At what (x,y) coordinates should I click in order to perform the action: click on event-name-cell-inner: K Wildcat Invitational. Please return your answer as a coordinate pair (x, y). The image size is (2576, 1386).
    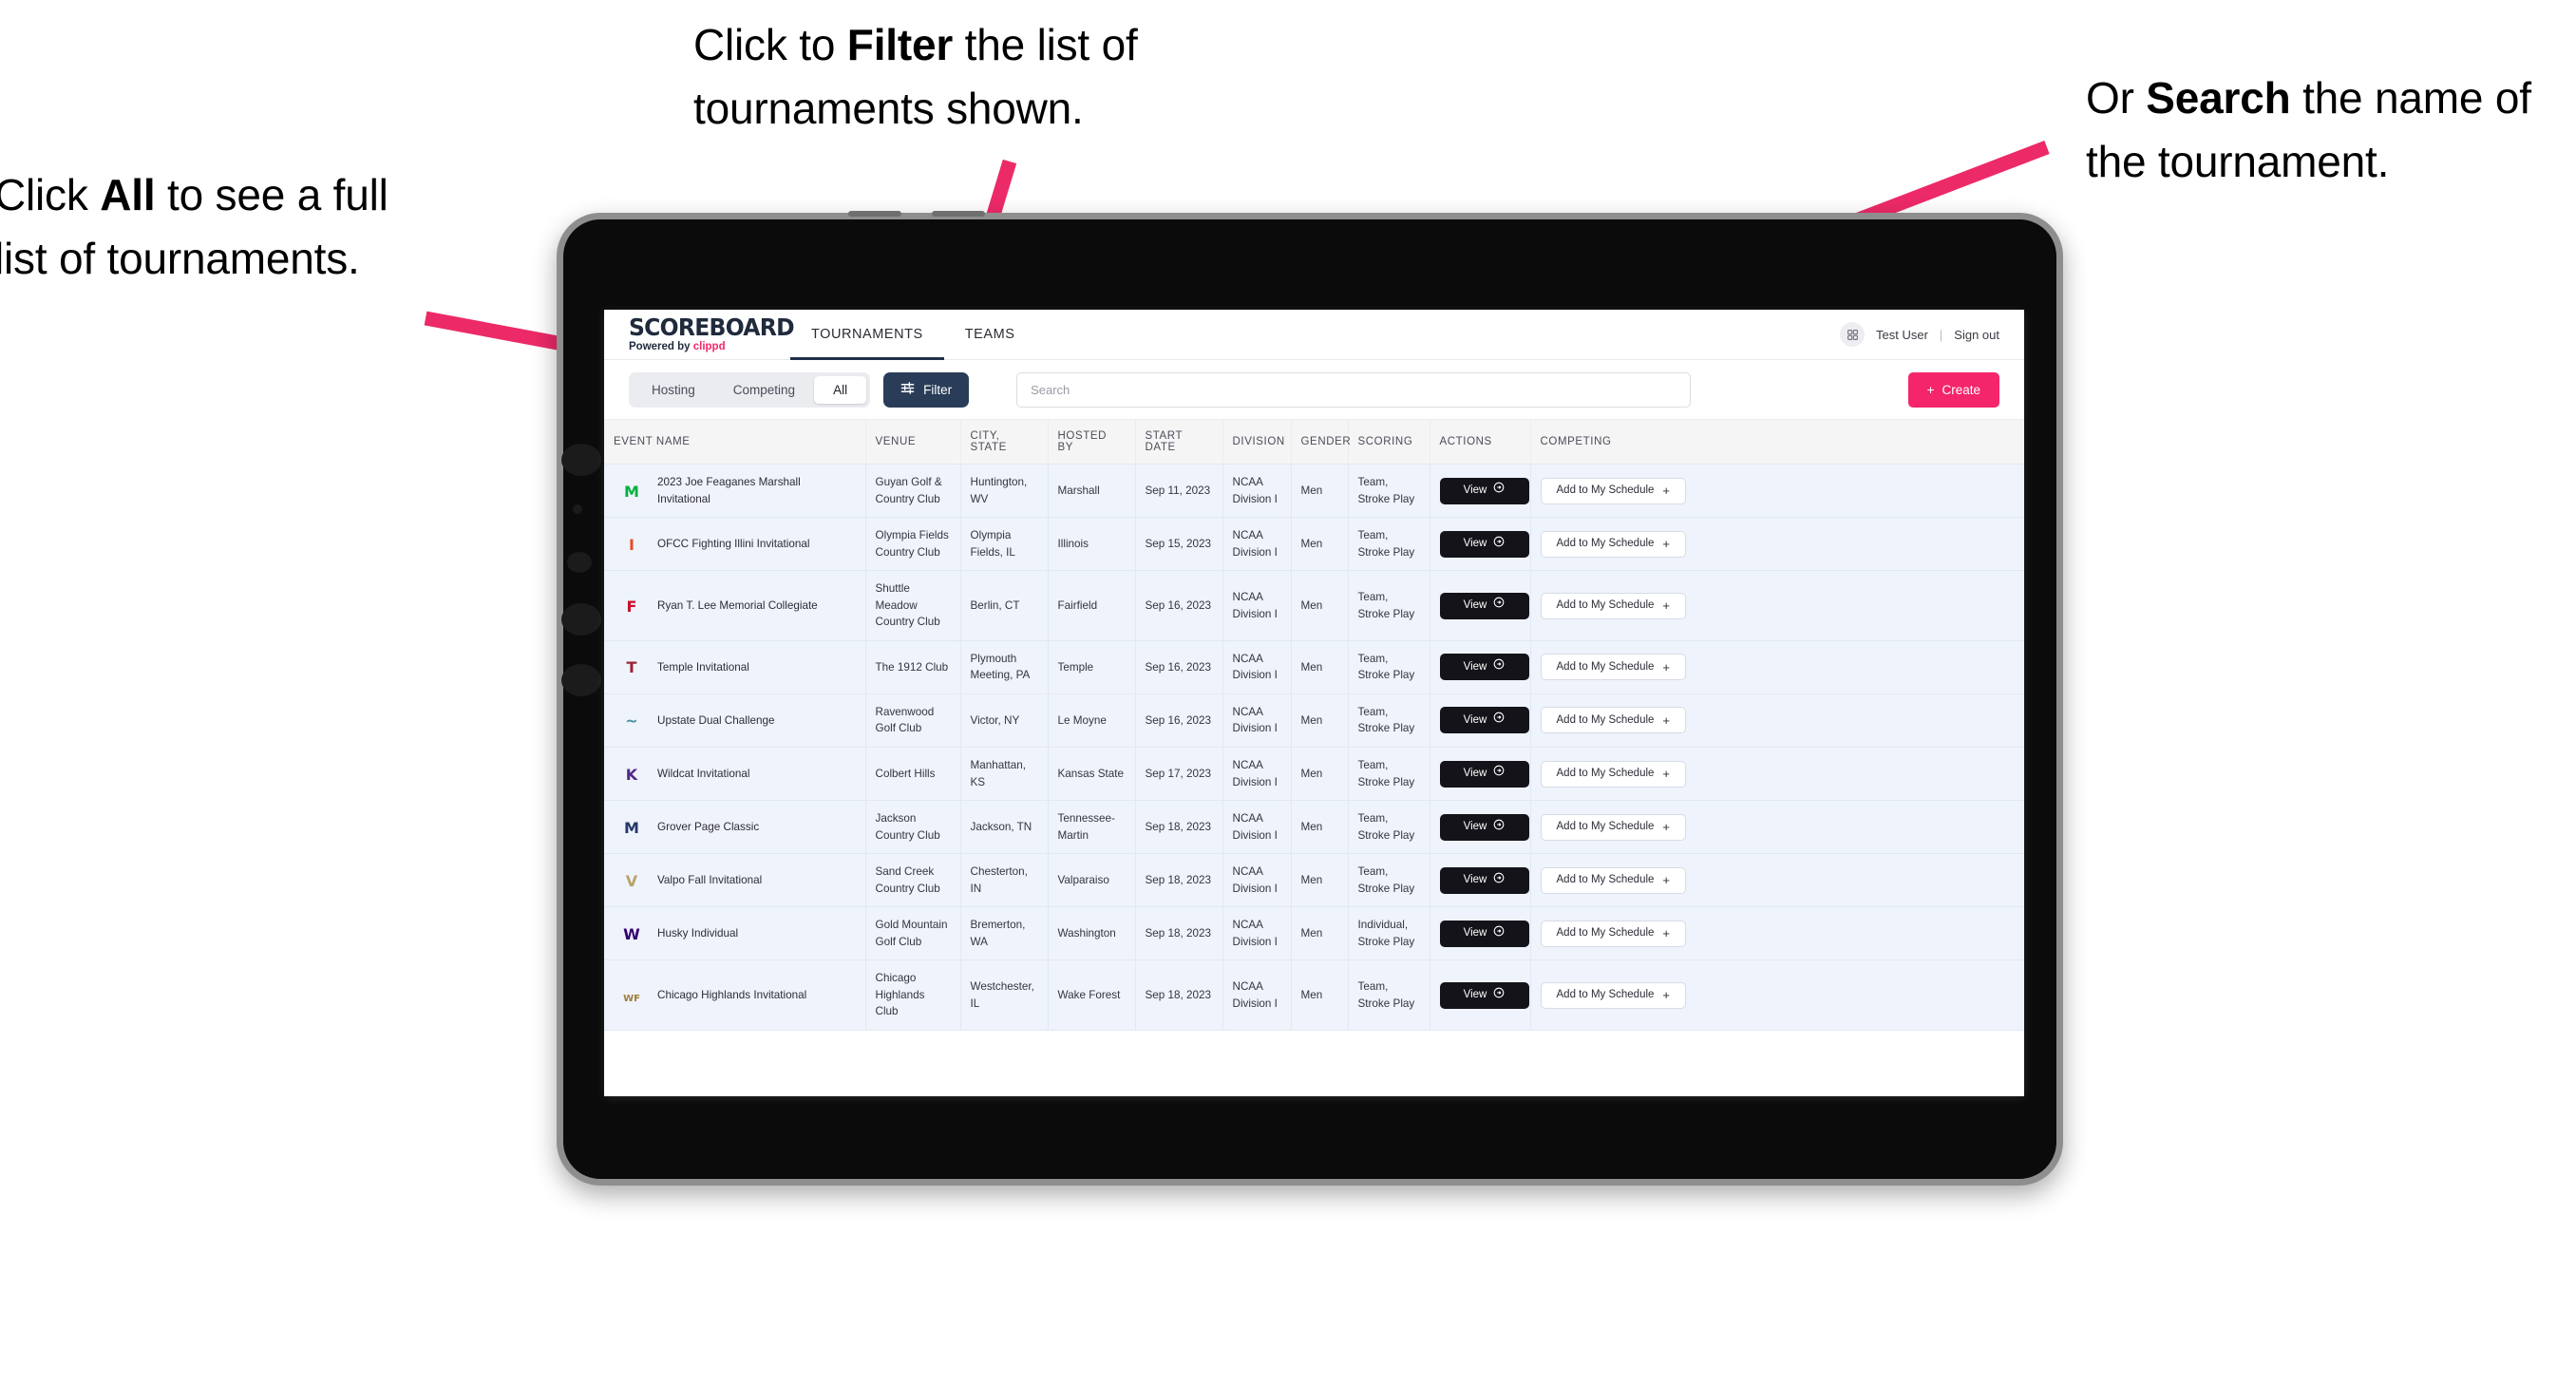
    Looking at the image, I should click on (735, 774).